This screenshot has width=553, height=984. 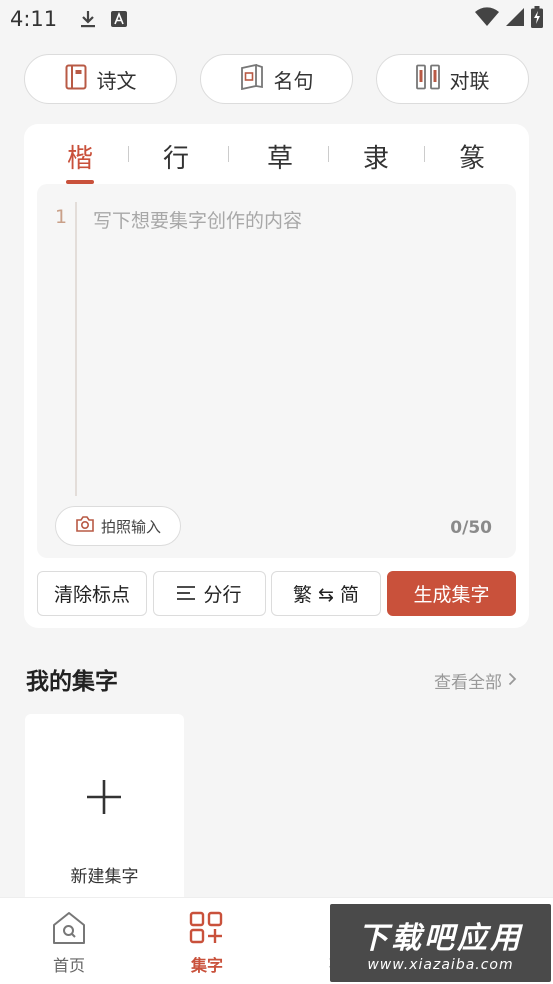 I want to click on wifi-icon, so click(x=487, y=19).